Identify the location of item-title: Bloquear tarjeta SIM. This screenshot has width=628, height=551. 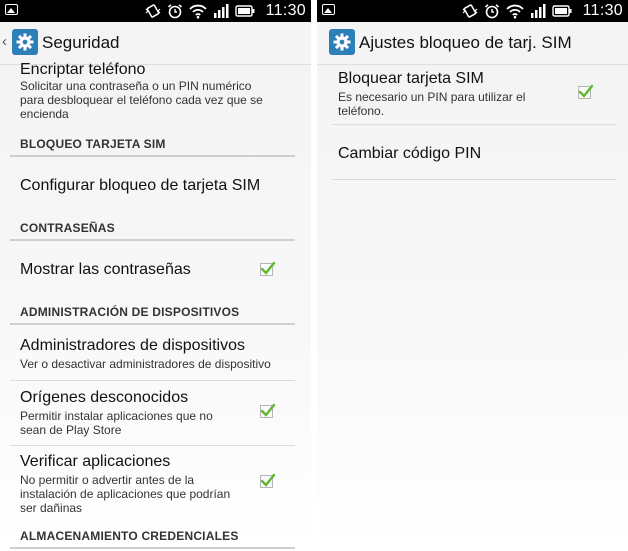
(411, 78).